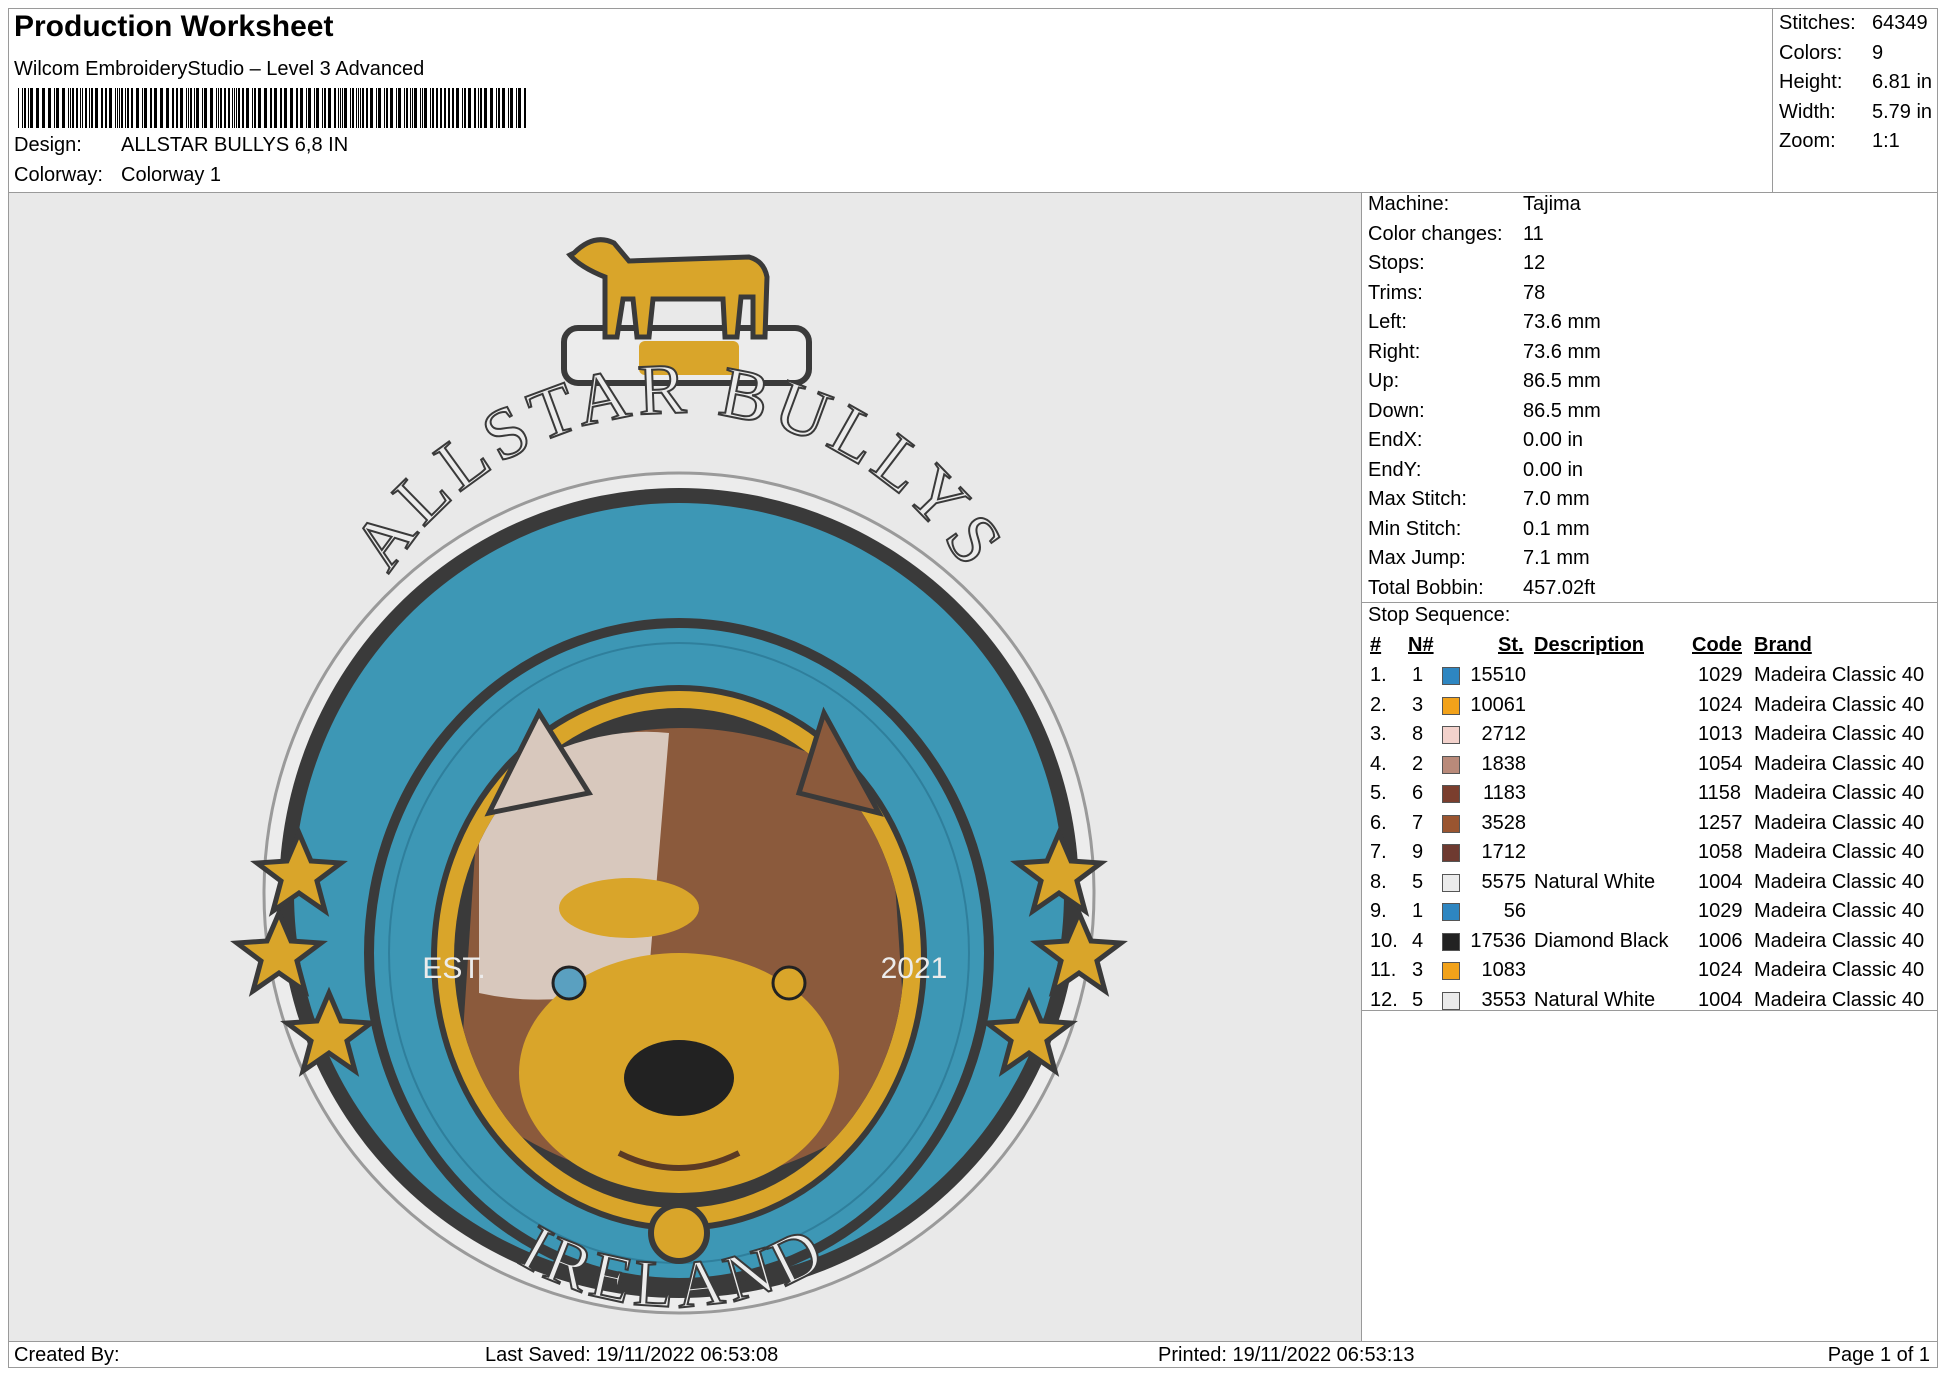 The height and width of the screenshot is (1375, 1946). What do you see at coordinates (453, 968) in the screenshot?
I see `est-label: EST.` at bounding box center [453, 968].